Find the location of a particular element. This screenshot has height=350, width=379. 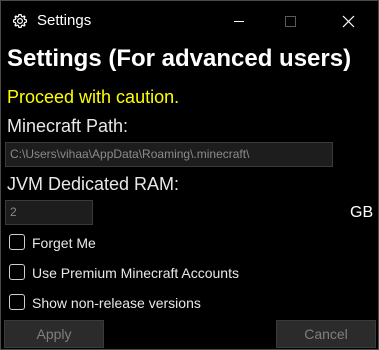

ram-input: 2 is located at coordinates (49, 212).